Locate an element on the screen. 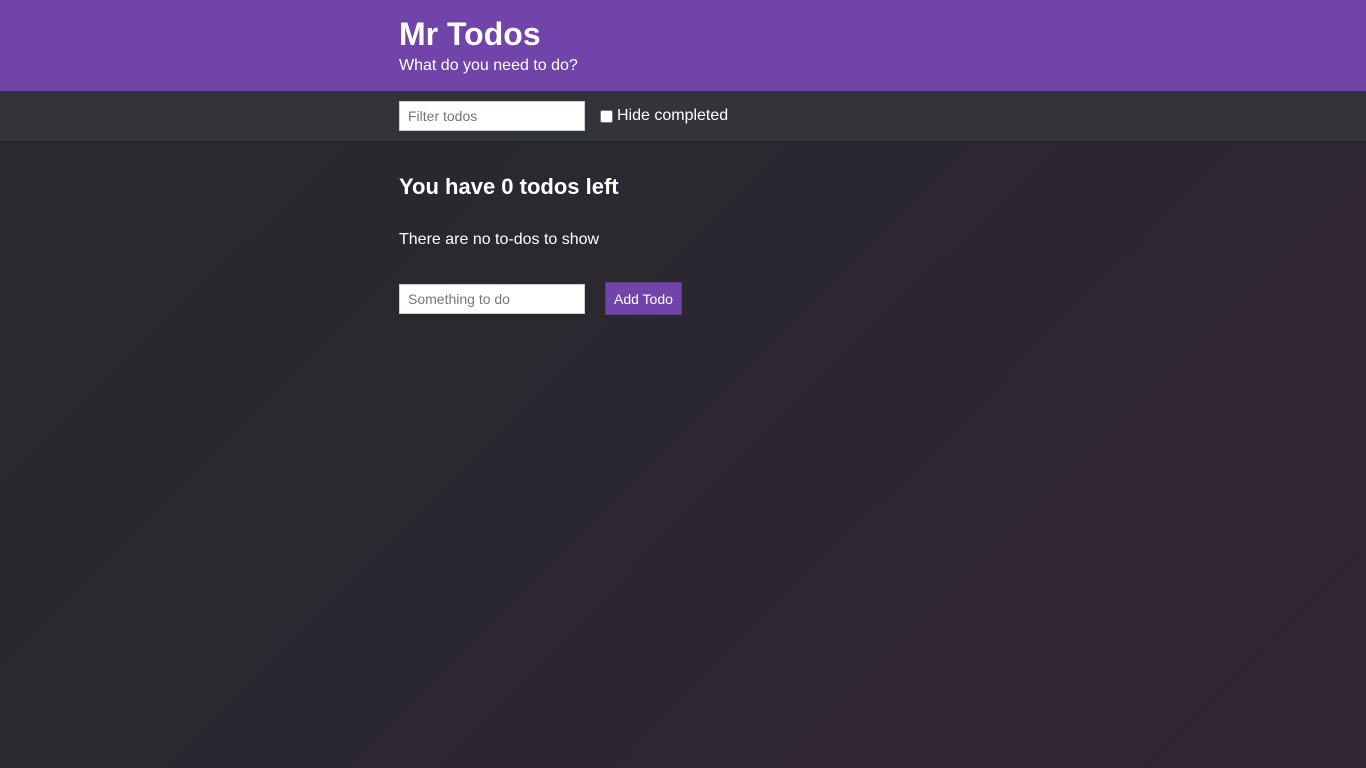 This screenshot has width=1366, height=768. hide-completed-toggle: Hide completed is located at coordinates (664, 116).